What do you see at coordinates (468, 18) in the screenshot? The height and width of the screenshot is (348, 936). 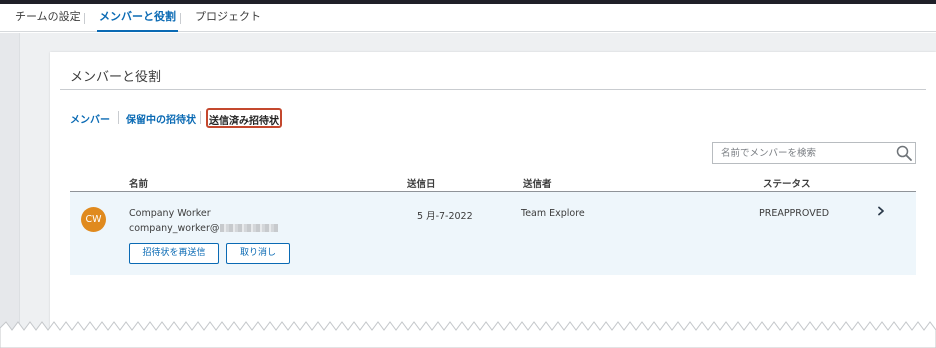 I see `settings-tab-bar: チームの設定 メンバーと役割 プロジェクト` at bounding box center [468, 18].